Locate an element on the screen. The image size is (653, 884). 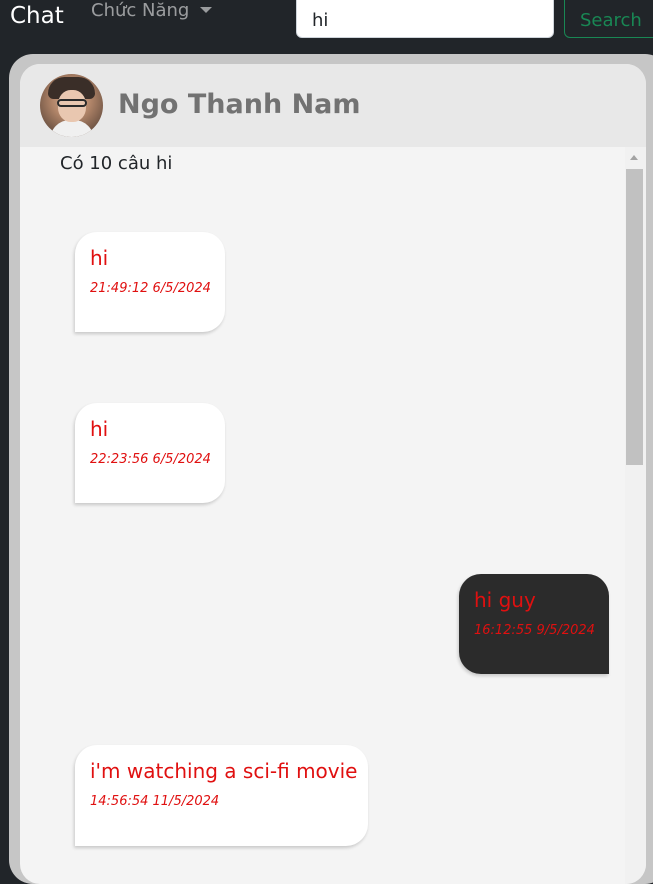
message-timestamp: 21:49:12 6/5/2024 is located at coordinates (150, 288).